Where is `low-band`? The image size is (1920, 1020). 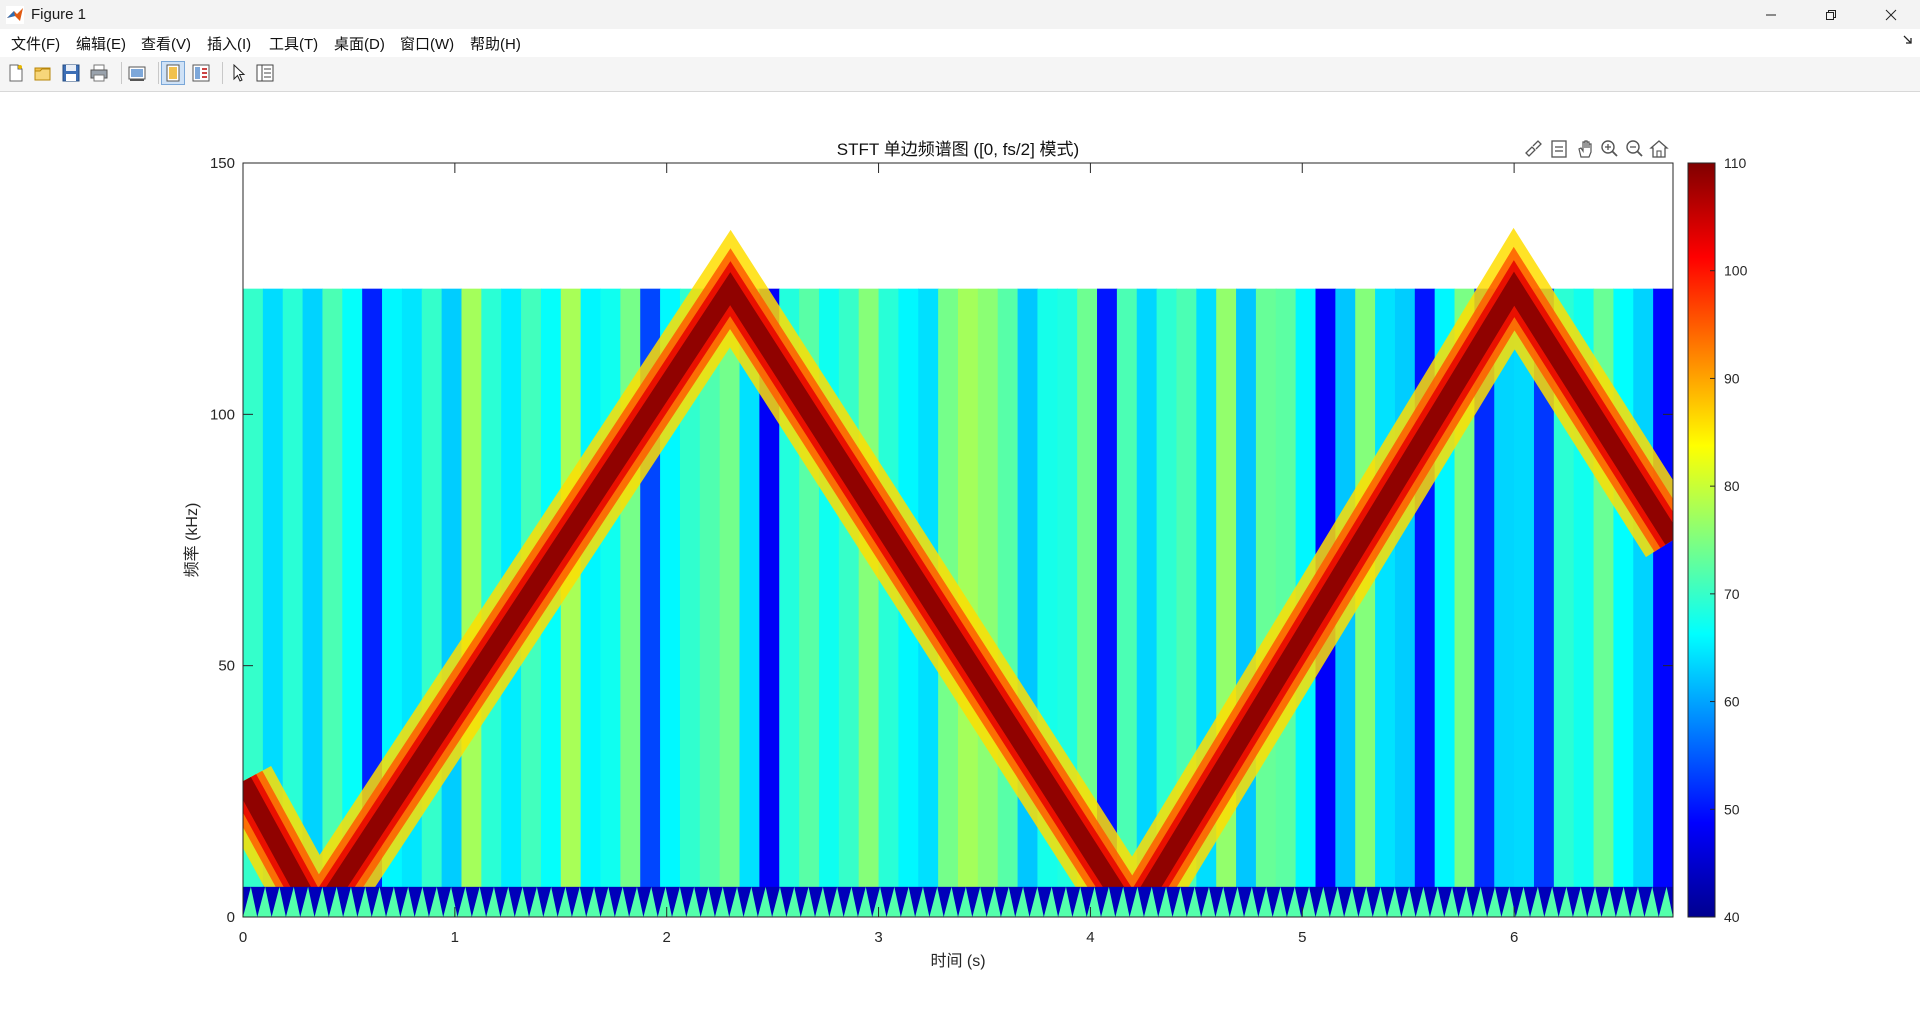 low-band is located at coordinates (958, 901).